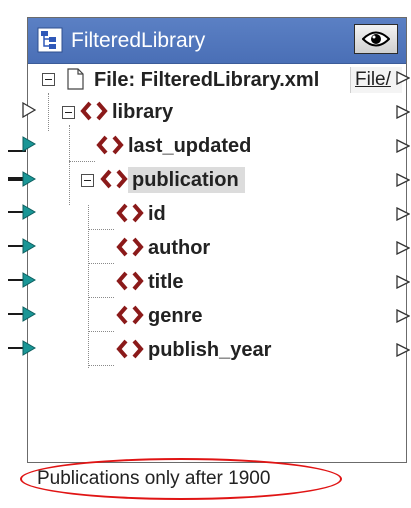 The image size is (411, 508). What do you see at coordinates (138, 40) in the screenshot?
I see `component-title: FilteredLibrary` at bounding box center [138, 40].